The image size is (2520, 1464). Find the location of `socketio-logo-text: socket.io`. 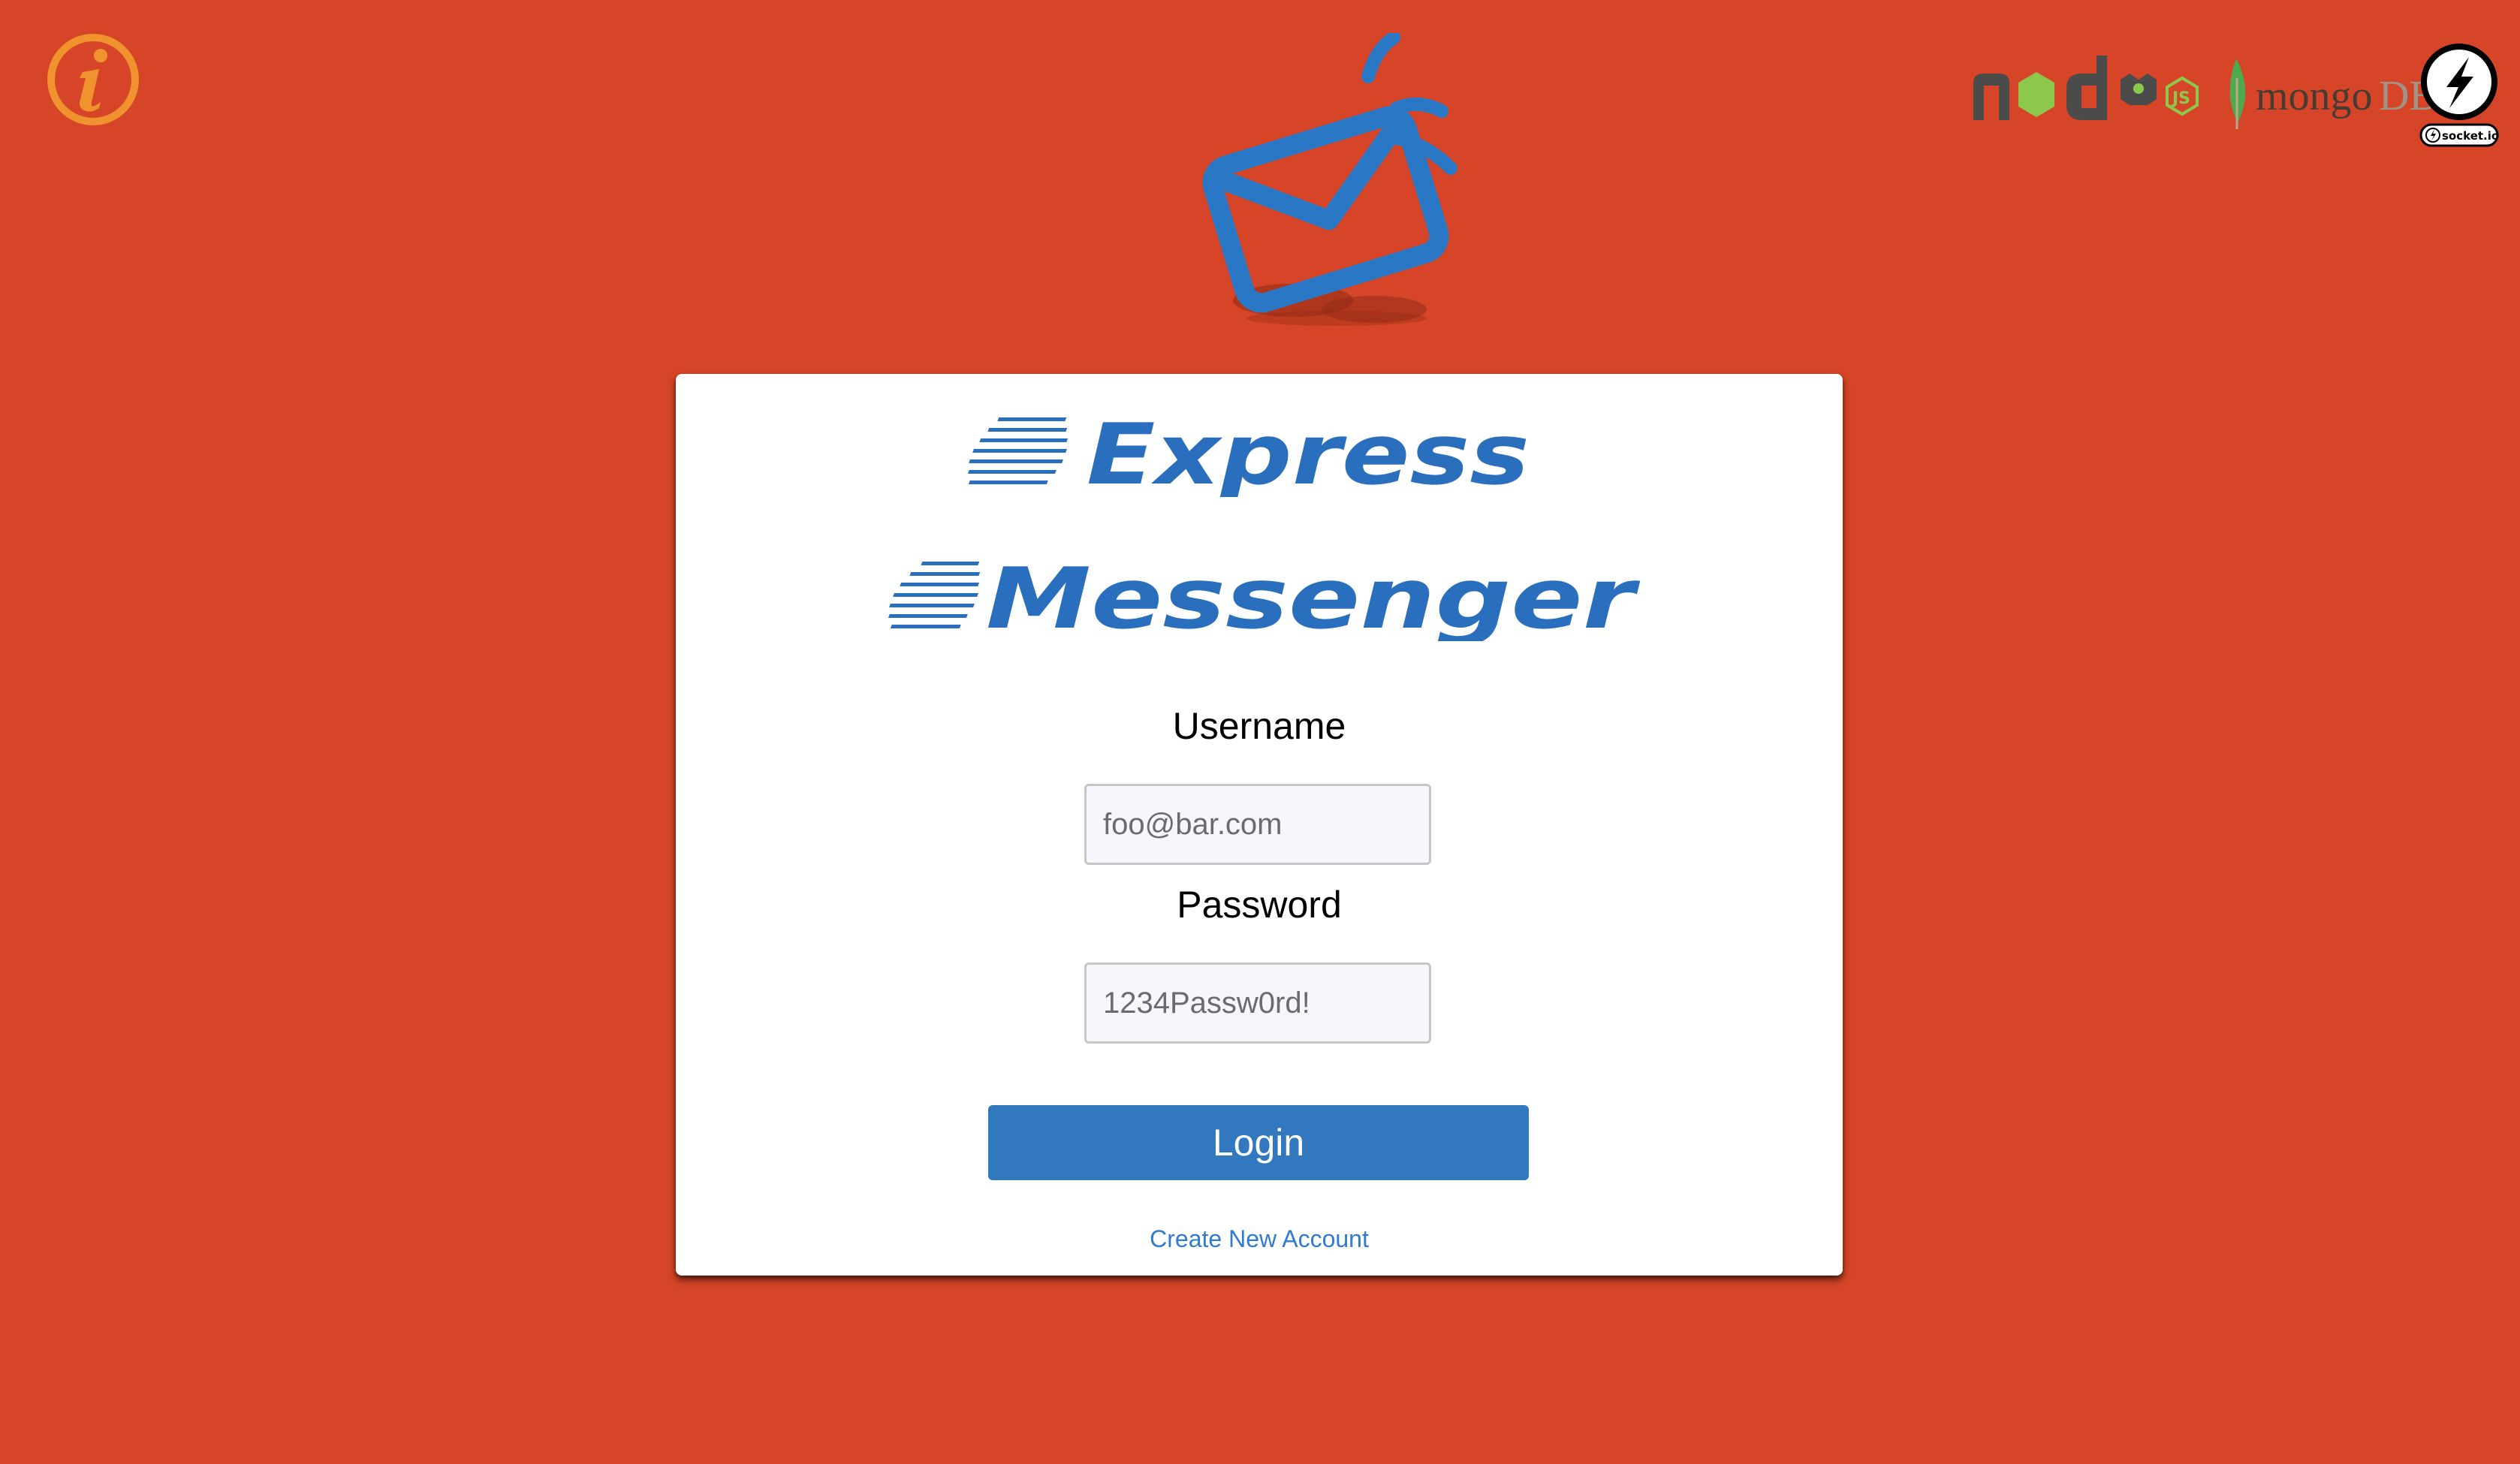

socketio-logo-text: socket.io is located at coordinates (2470, 136).